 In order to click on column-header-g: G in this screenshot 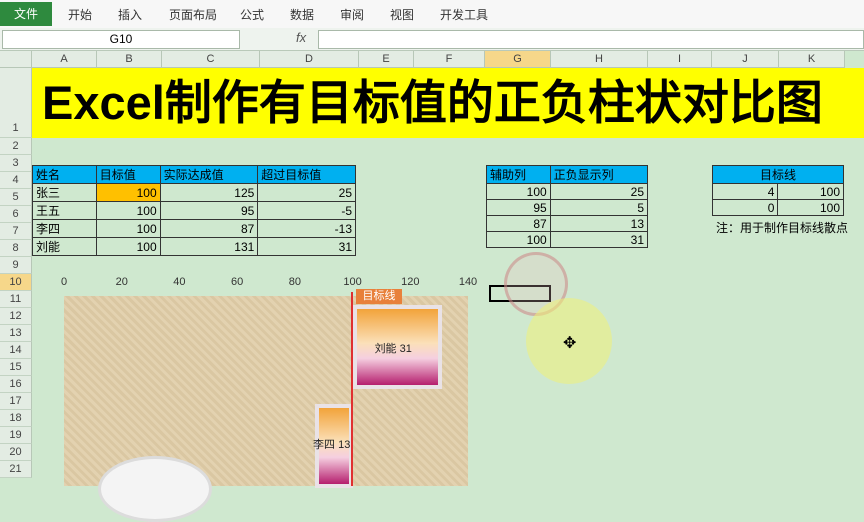, I will do `click(518, 59)`.